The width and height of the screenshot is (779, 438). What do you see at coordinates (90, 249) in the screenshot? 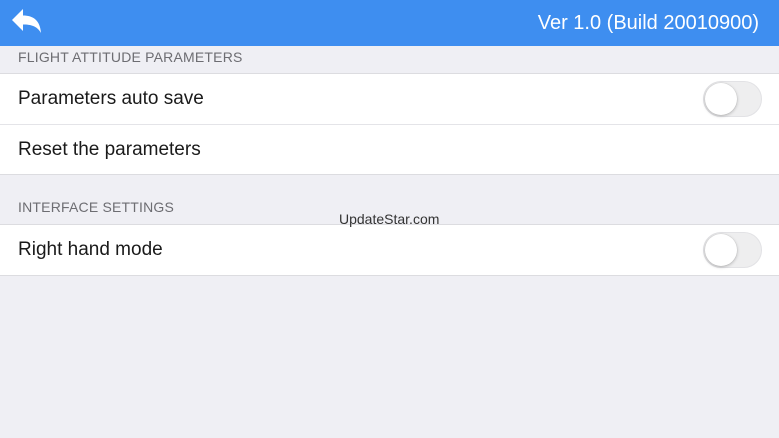
I see `row-label: Right hand mode` at bounding box center [90, 249].